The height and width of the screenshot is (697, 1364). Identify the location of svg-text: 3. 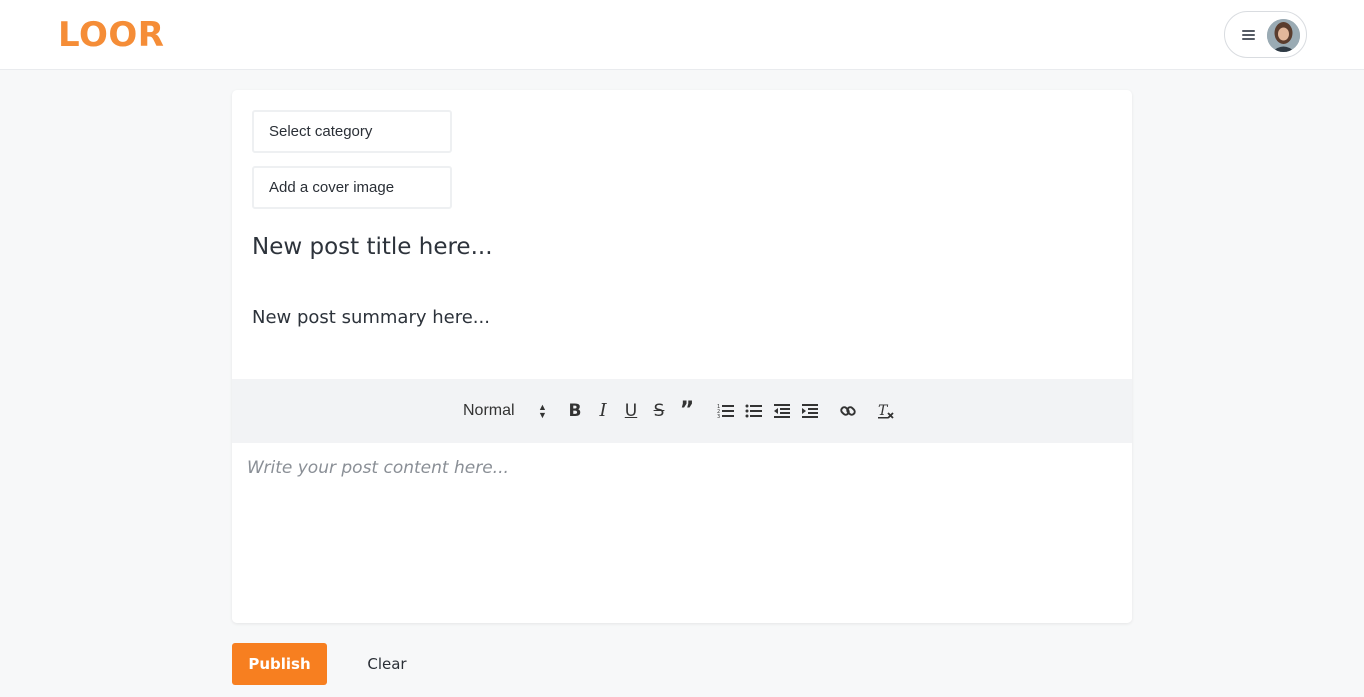
(718, 417).